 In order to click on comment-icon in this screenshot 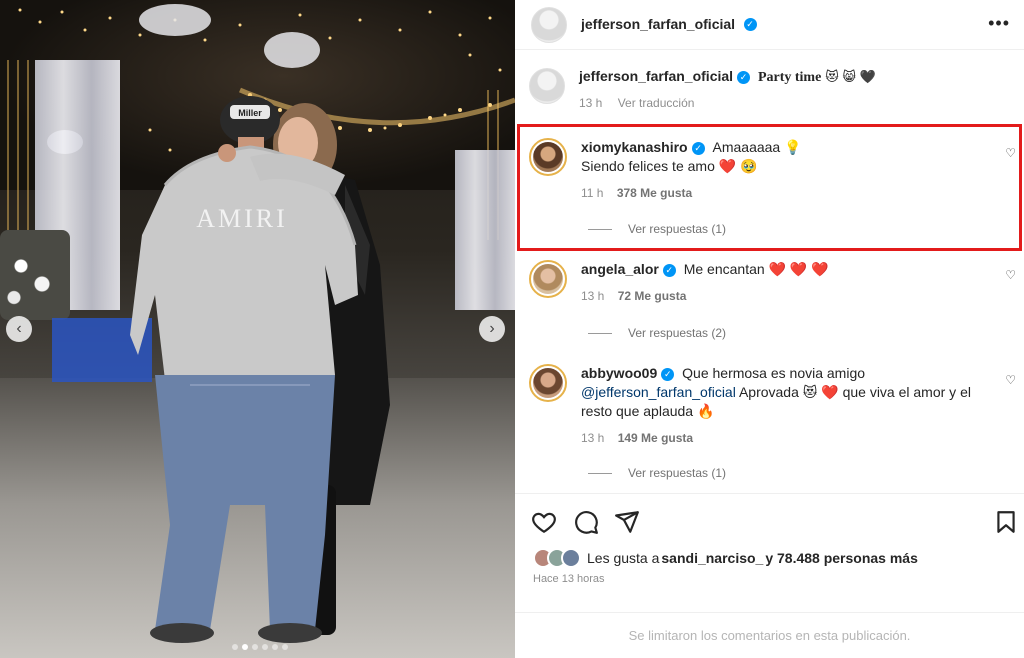, I will do `click(586, 522)`.